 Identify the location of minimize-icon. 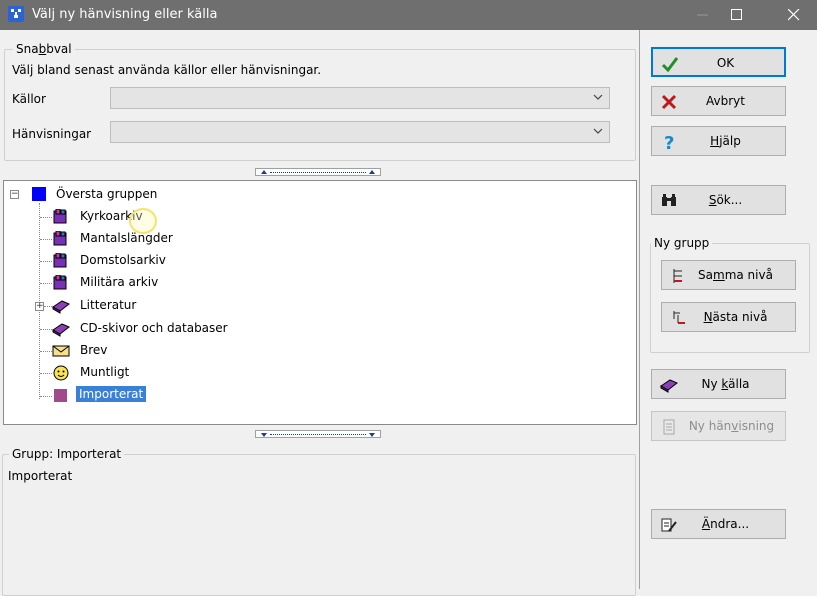
(702, 15).